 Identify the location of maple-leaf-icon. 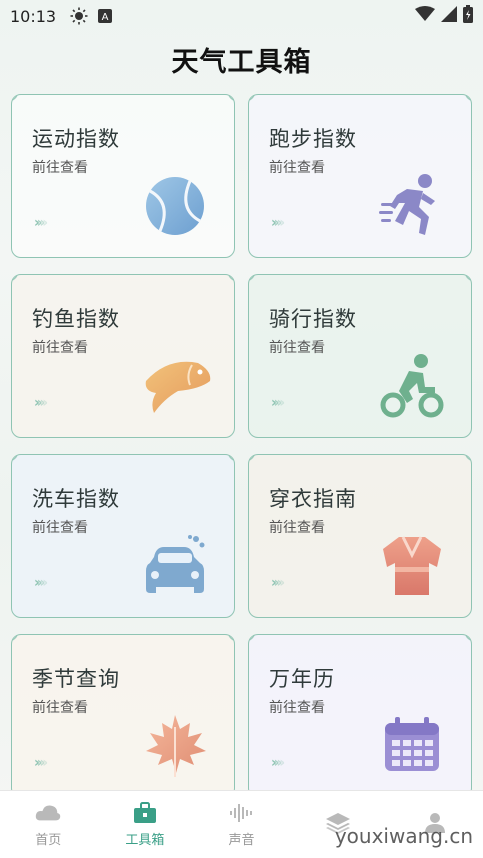
(175, 746).